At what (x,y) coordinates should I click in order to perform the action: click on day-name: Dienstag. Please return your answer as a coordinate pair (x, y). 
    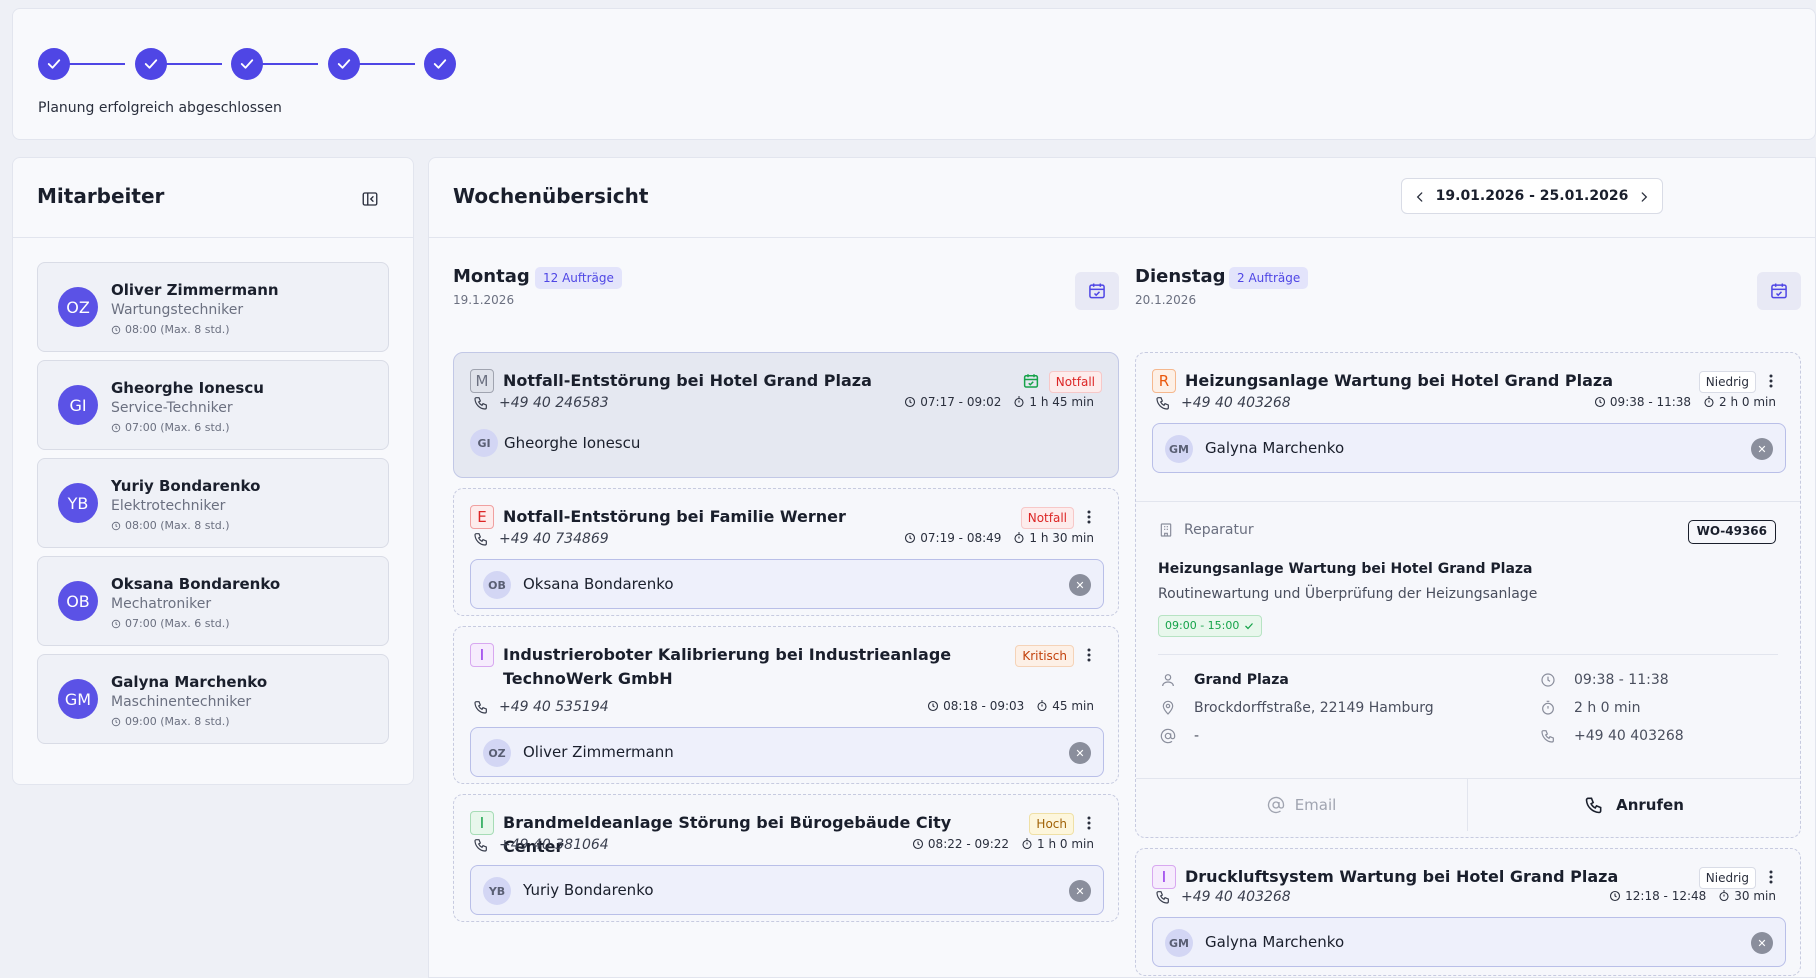
    Looking at the image, I should click on (1180, 276).